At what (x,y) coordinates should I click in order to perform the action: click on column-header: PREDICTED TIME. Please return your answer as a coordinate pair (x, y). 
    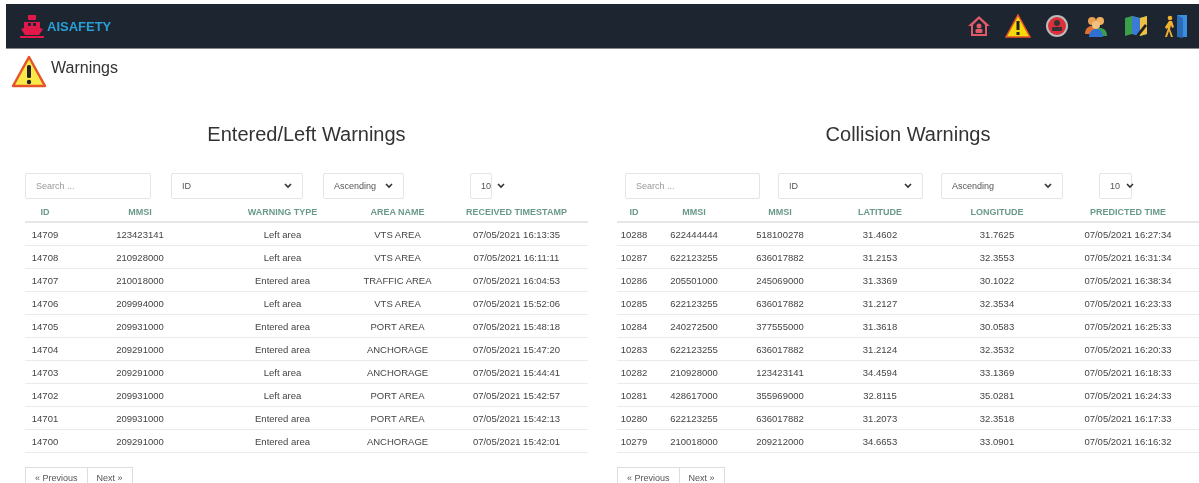
    Looking at the image, I should click on (1128, 212).